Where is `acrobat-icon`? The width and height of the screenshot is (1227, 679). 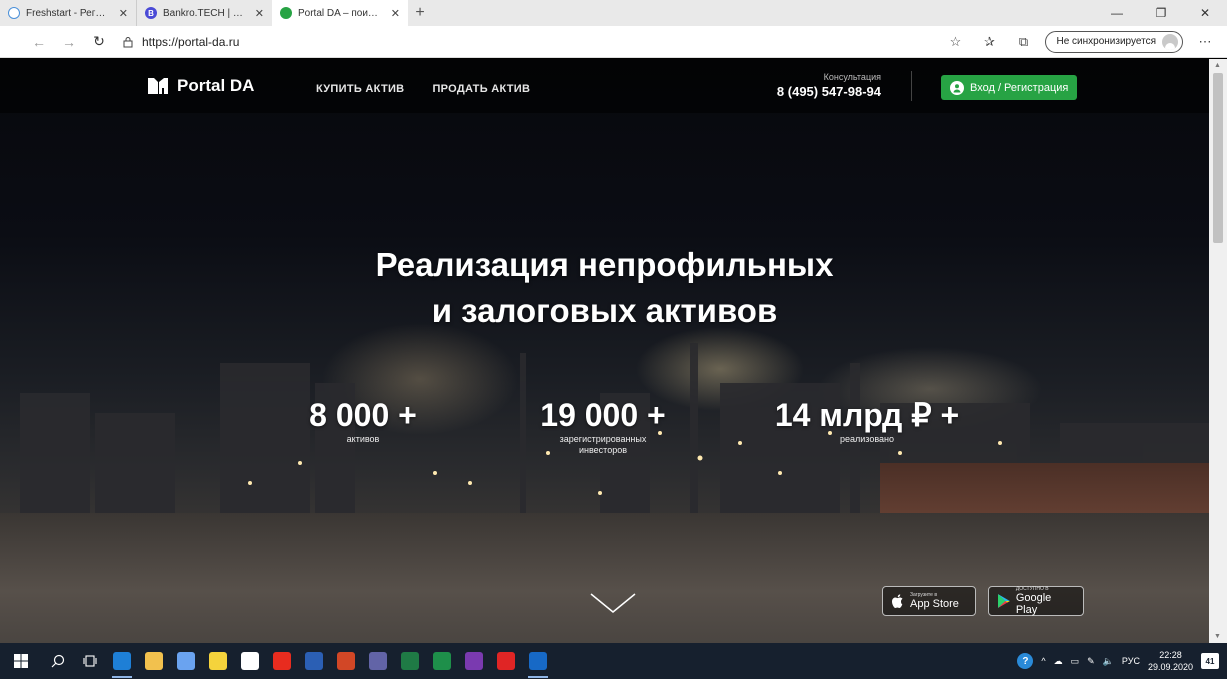 acrobat-icon is located at coordinates (506, 661).